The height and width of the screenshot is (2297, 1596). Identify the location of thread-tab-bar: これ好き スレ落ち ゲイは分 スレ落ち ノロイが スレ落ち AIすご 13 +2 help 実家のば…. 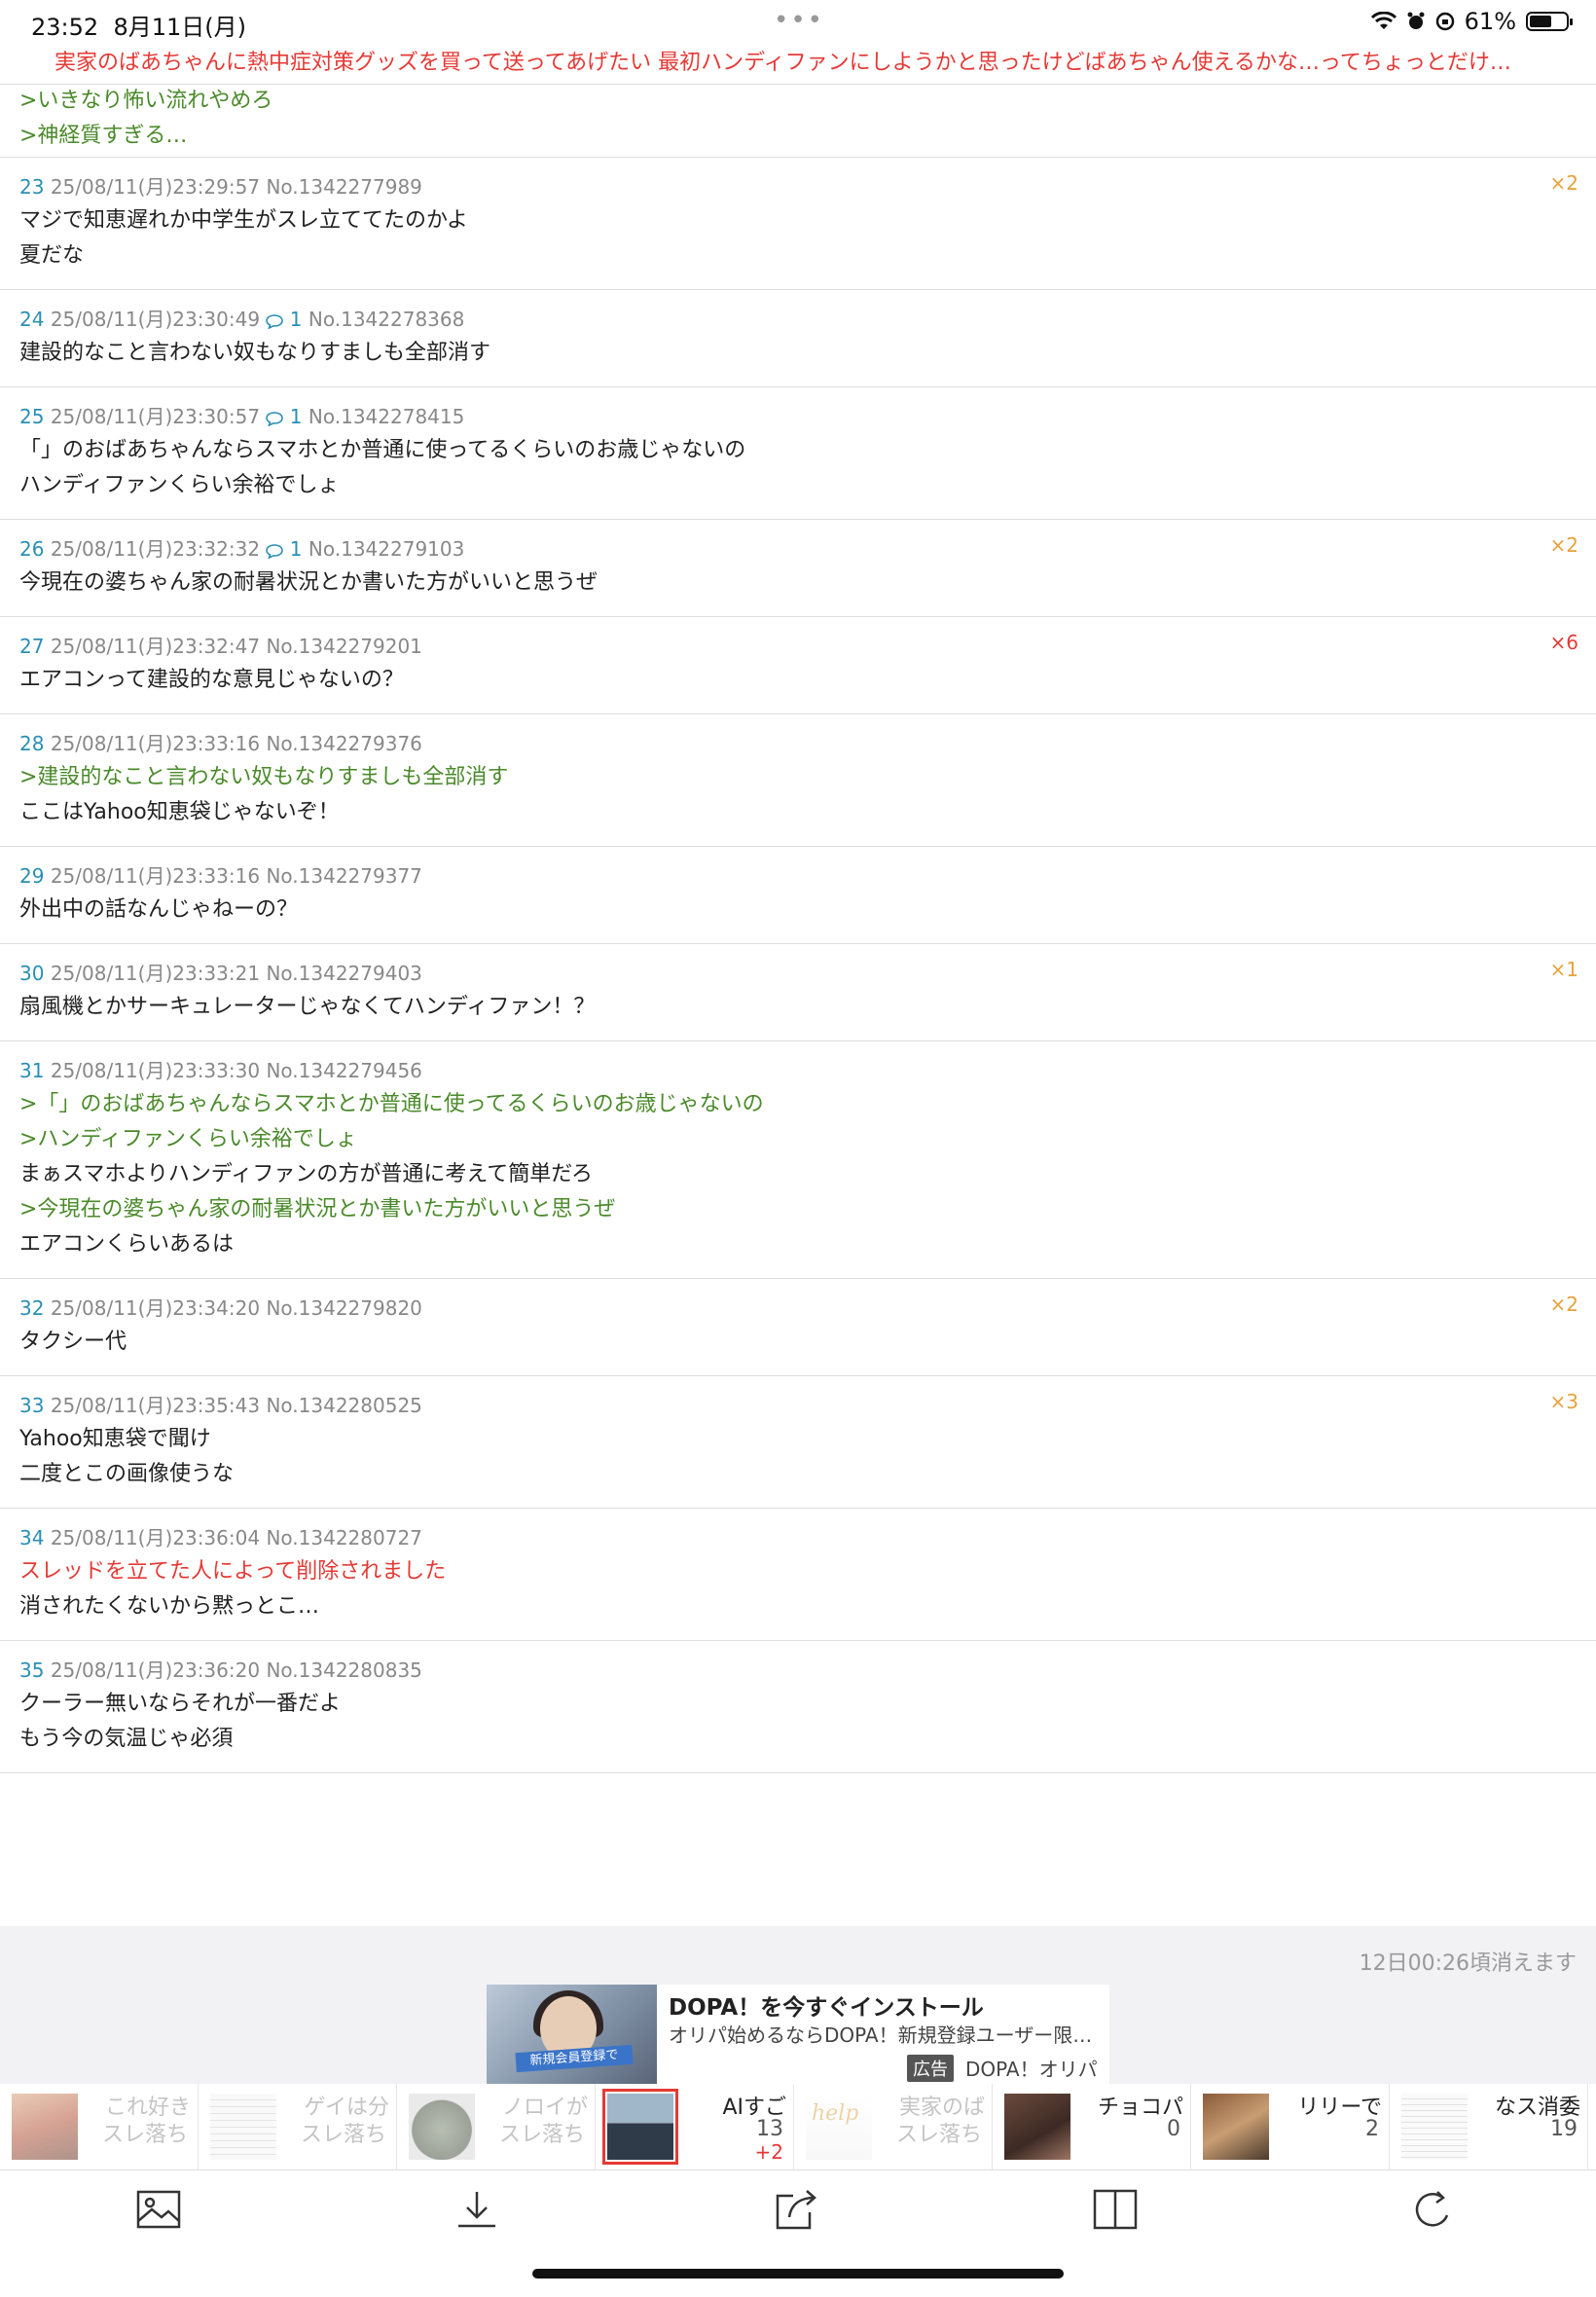
(798, 2127).